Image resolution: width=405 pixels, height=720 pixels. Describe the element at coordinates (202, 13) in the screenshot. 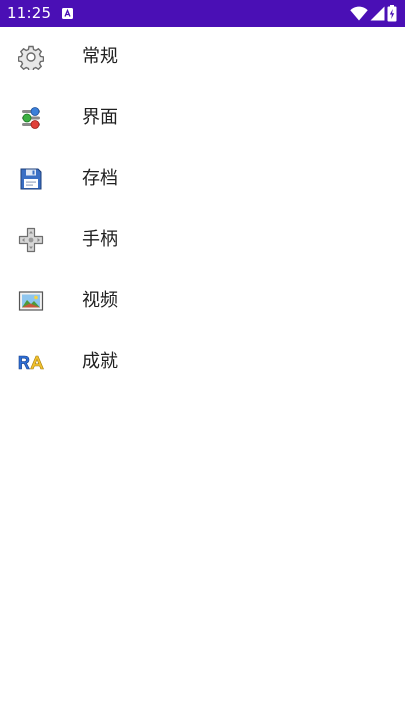

I see `status-bar: 11:25` at that location.